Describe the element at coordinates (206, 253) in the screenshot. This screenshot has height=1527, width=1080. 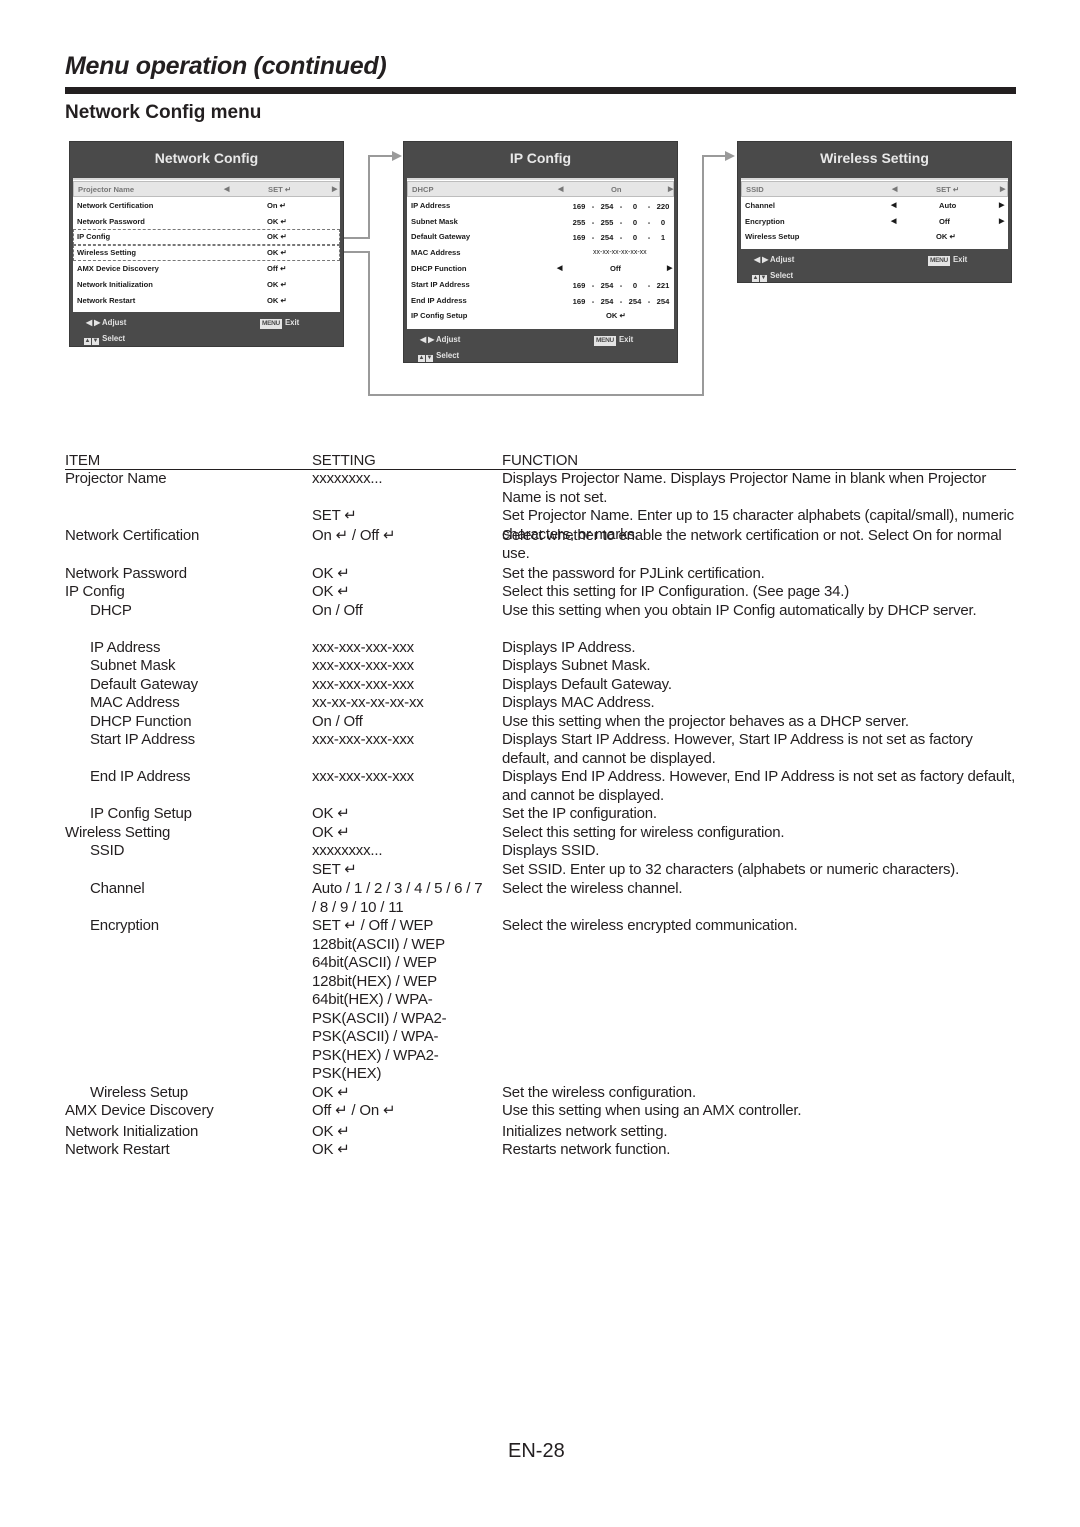
I see `menu-item: Wireless Setting OK ↵` at that location.